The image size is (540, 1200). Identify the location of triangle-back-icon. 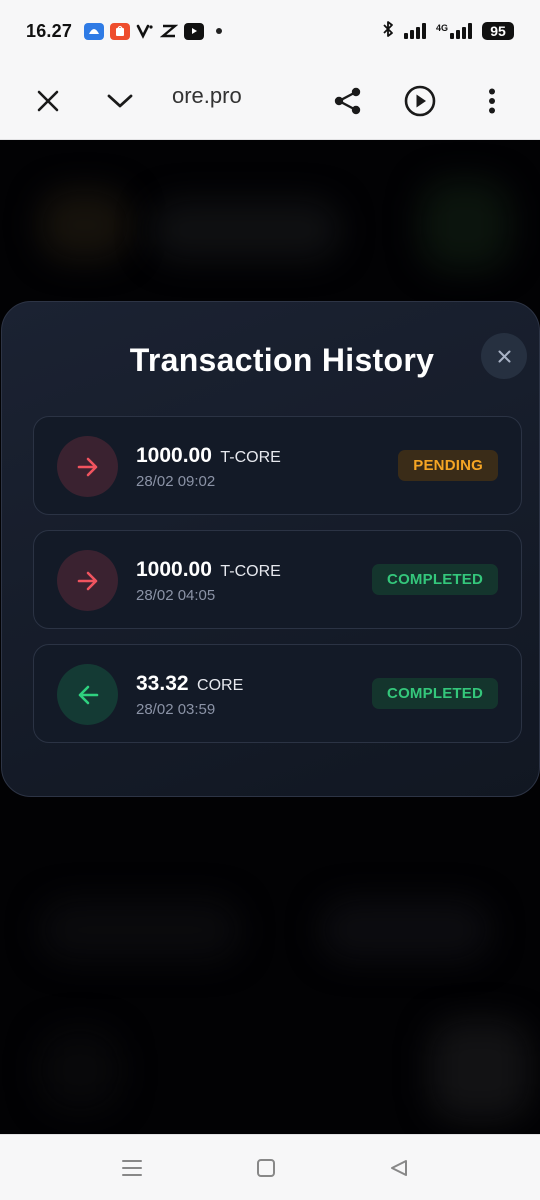
(399, 1168).